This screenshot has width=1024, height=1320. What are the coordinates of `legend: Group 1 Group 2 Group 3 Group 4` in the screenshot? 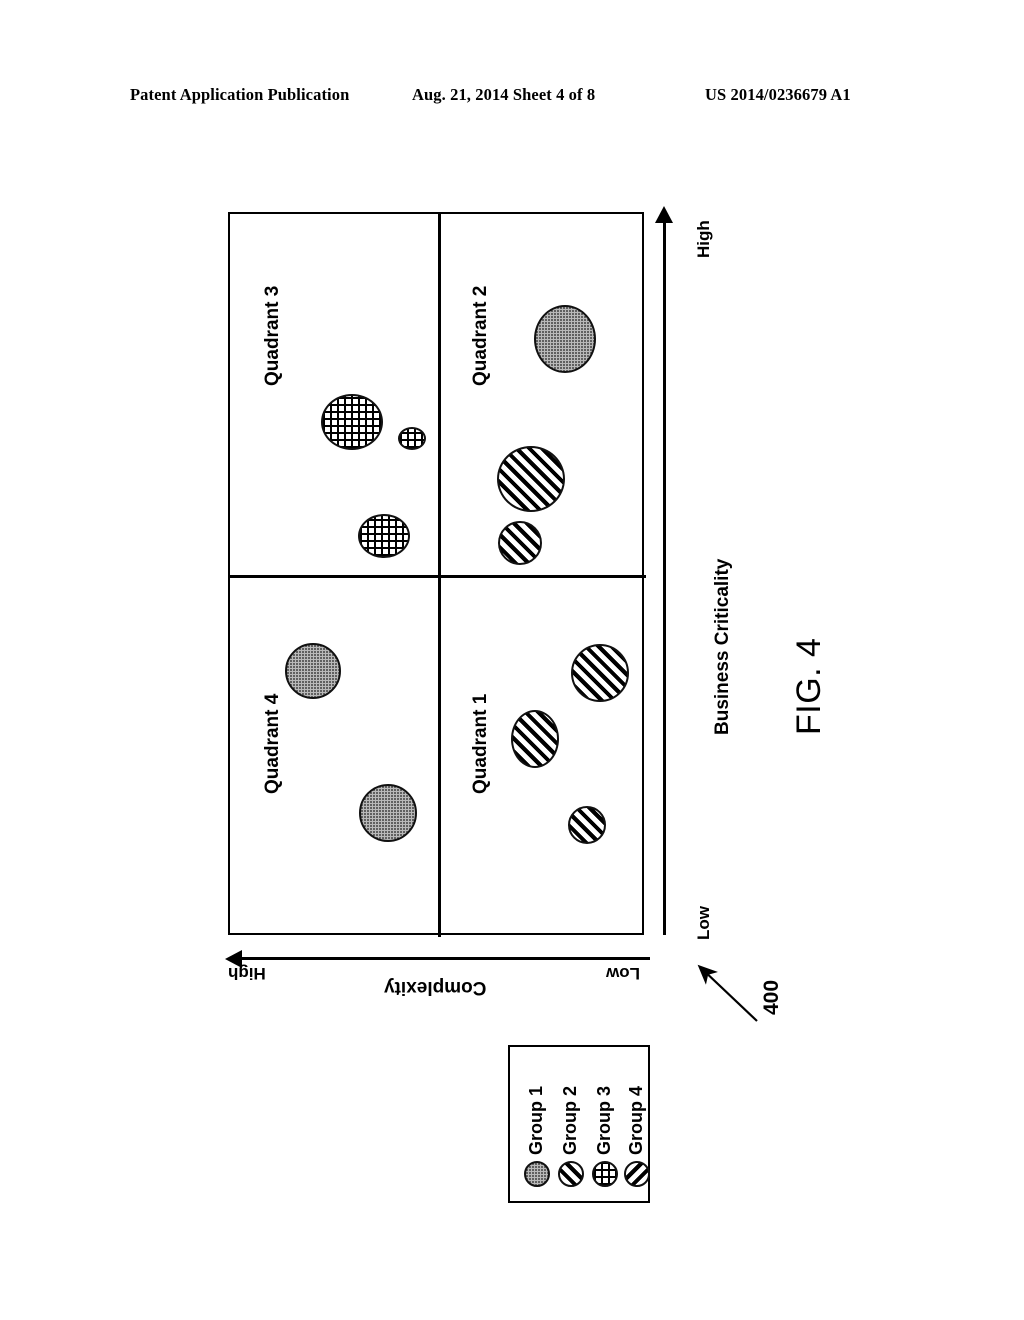 It's located at (579, 1124).